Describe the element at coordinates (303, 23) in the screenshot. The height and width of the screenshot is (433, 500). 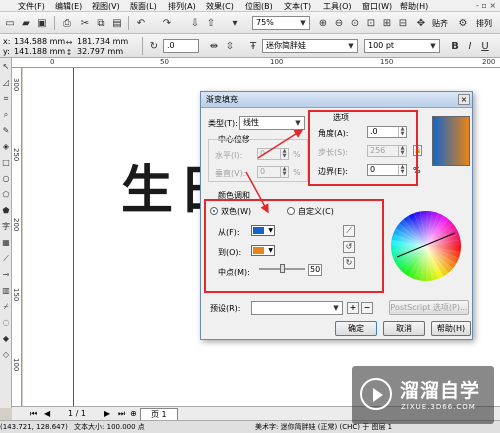
I see `chevron-down-icon: ▼` at that location.